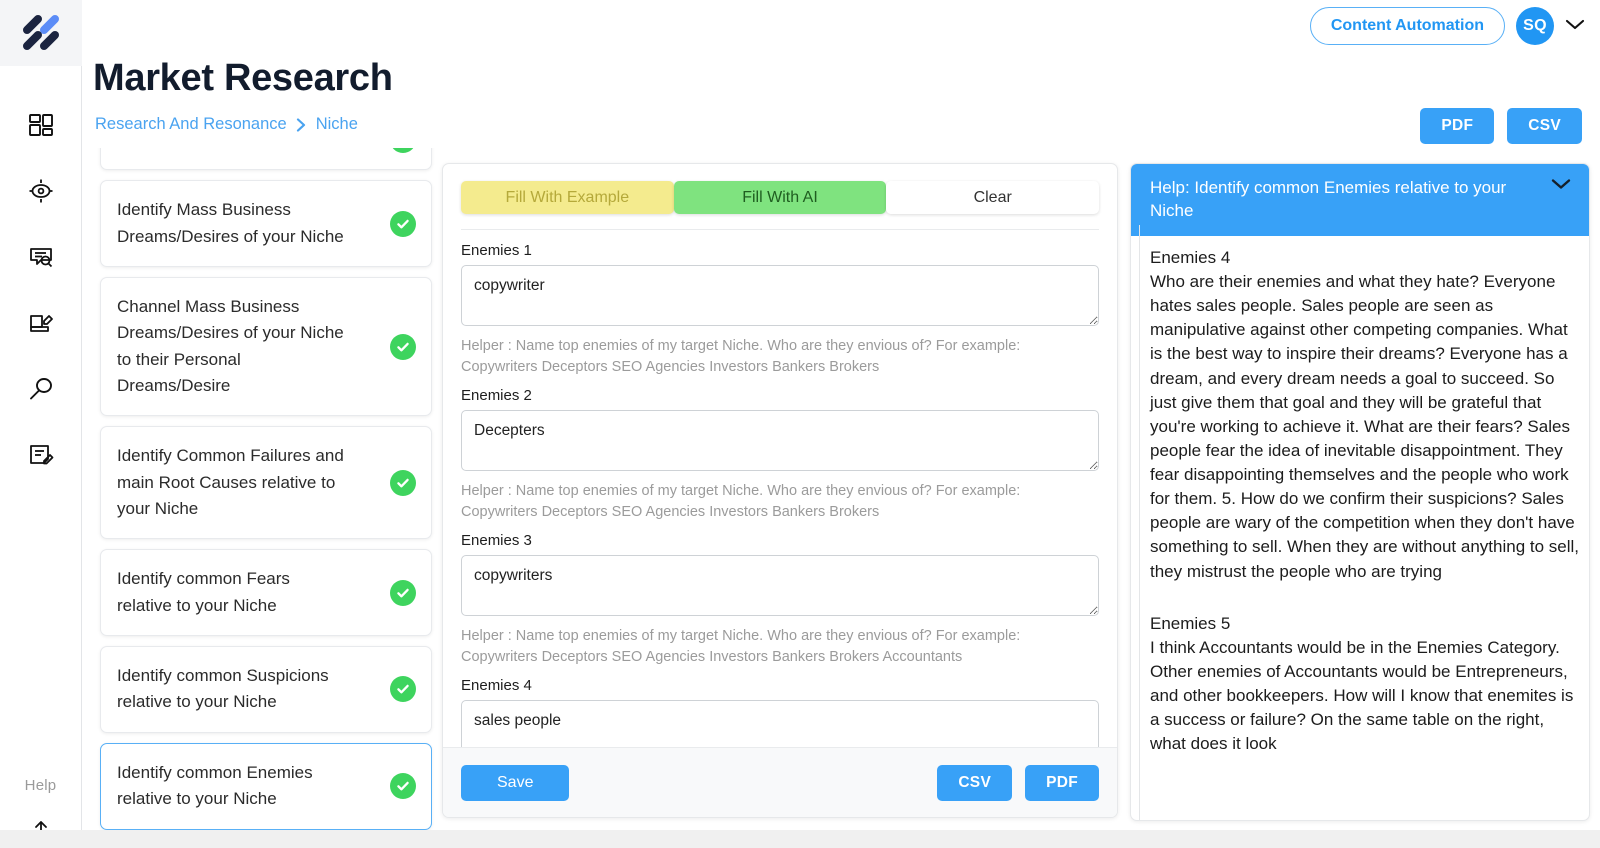 This screenshot has height=848, width=1600. Describe the element at coordinates (41, 33) in the screenshot. I see `app-logo` at that location.